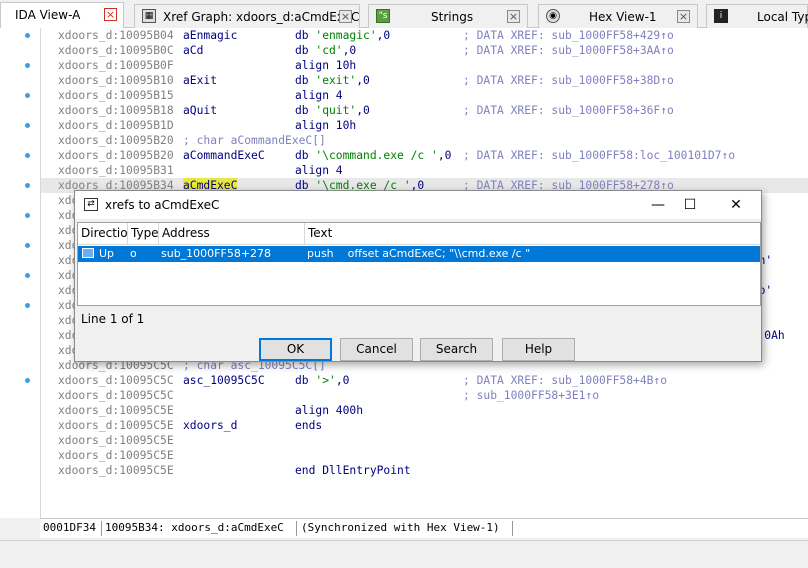 Image resolution: width=808 pixels, height=568 pixels. What do you see at coordinates (149, 16) in the screenshot?
I see `graph-icon: ▦` at bounding box center [149, 16].